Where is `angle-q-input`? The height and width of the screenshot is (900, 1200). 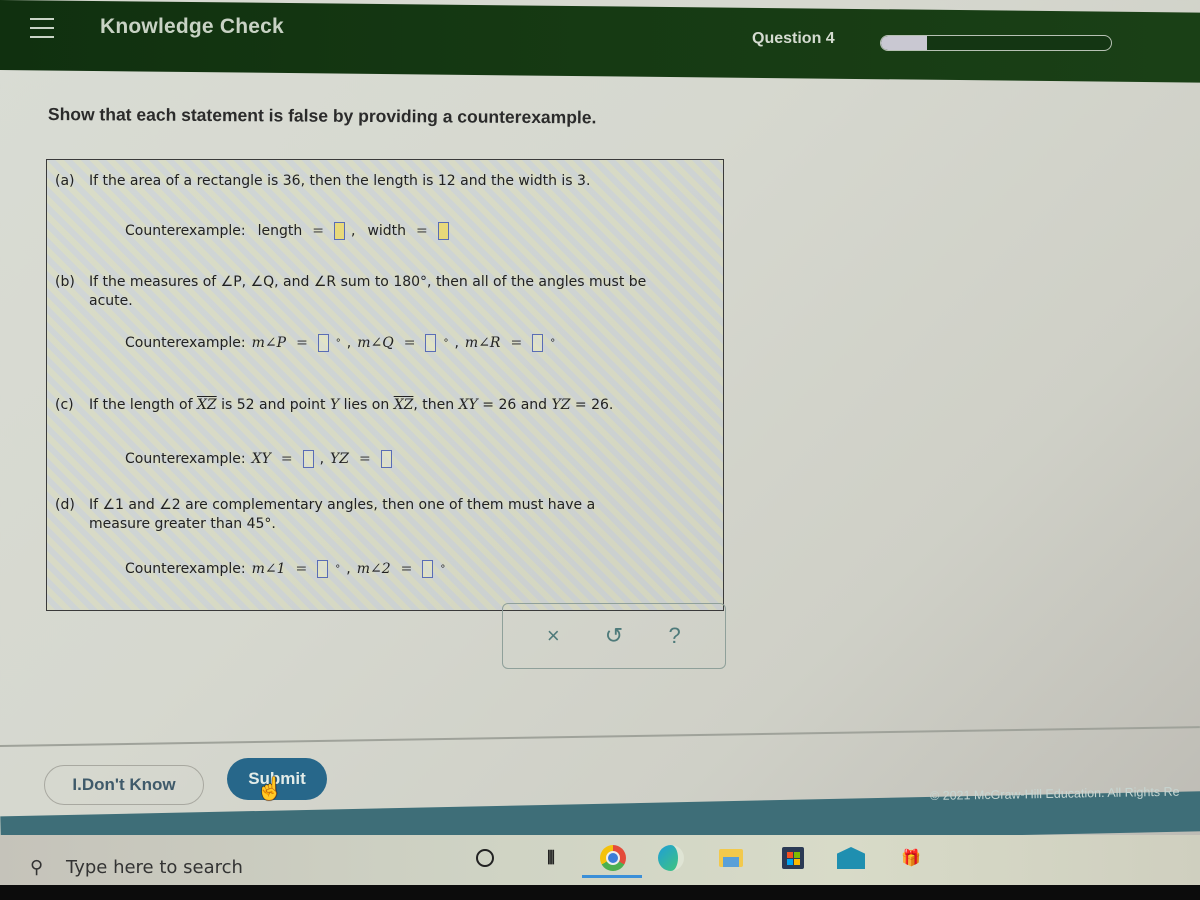
angle-q-input is located at coordinates (431, 343).